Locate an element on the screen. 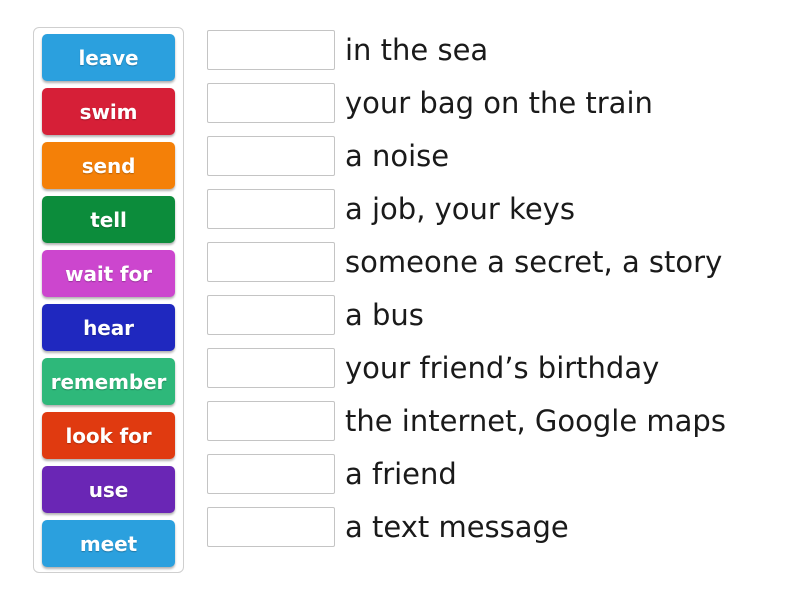 This screenshot has width=800, height=600. match-row: someone a secret, a story is located at coordinates (497, 262).